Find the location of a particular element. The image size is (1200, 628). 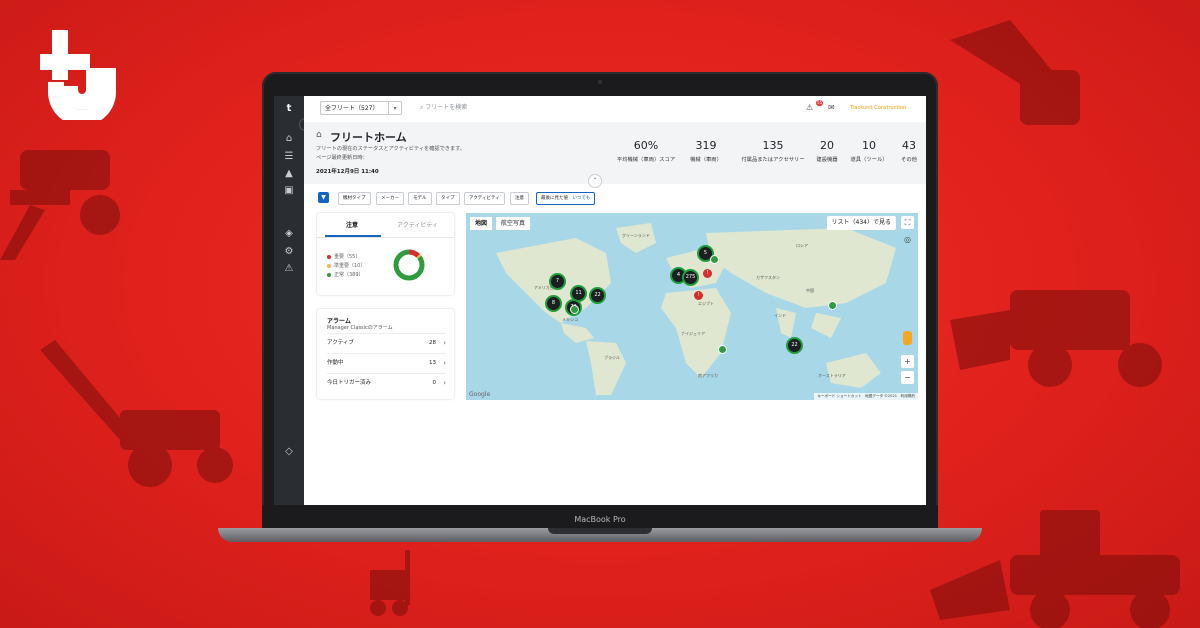

legend-normal: 正常（389） is located at coordinates (345, 274).